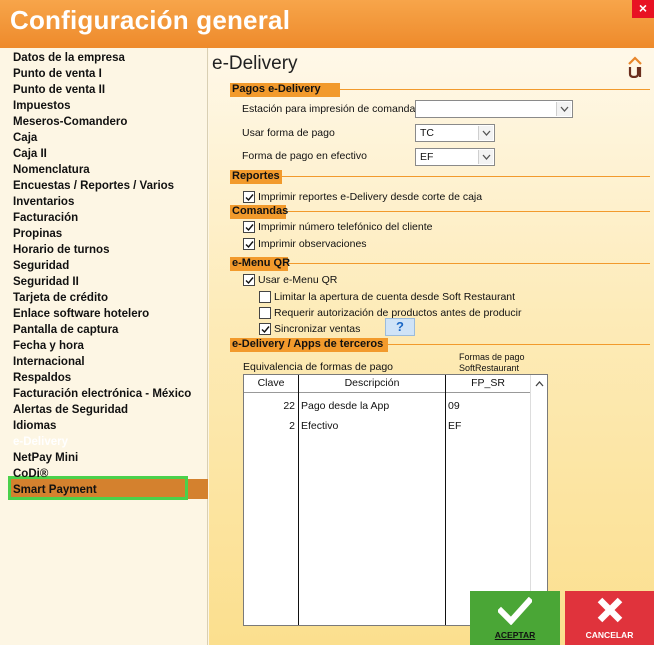 The height and width of the screenshot is (645, 654). Describe the element at coordinates (30, 154) in the screenshot. I see `sidebar-item: Caja II` at that location.